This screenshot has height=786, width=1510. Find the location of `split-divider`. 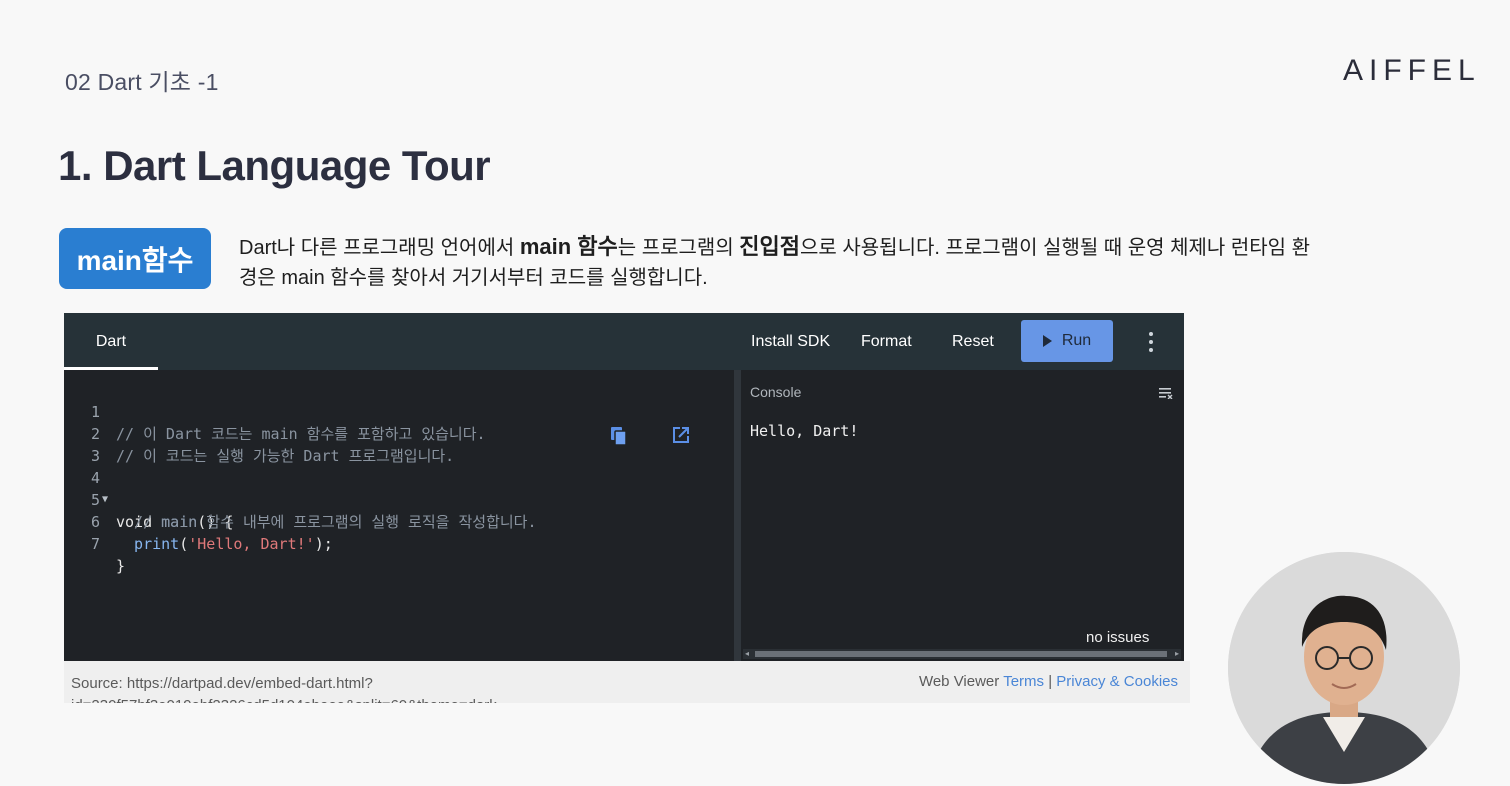

split-divider is located at coordinates (737, 515).